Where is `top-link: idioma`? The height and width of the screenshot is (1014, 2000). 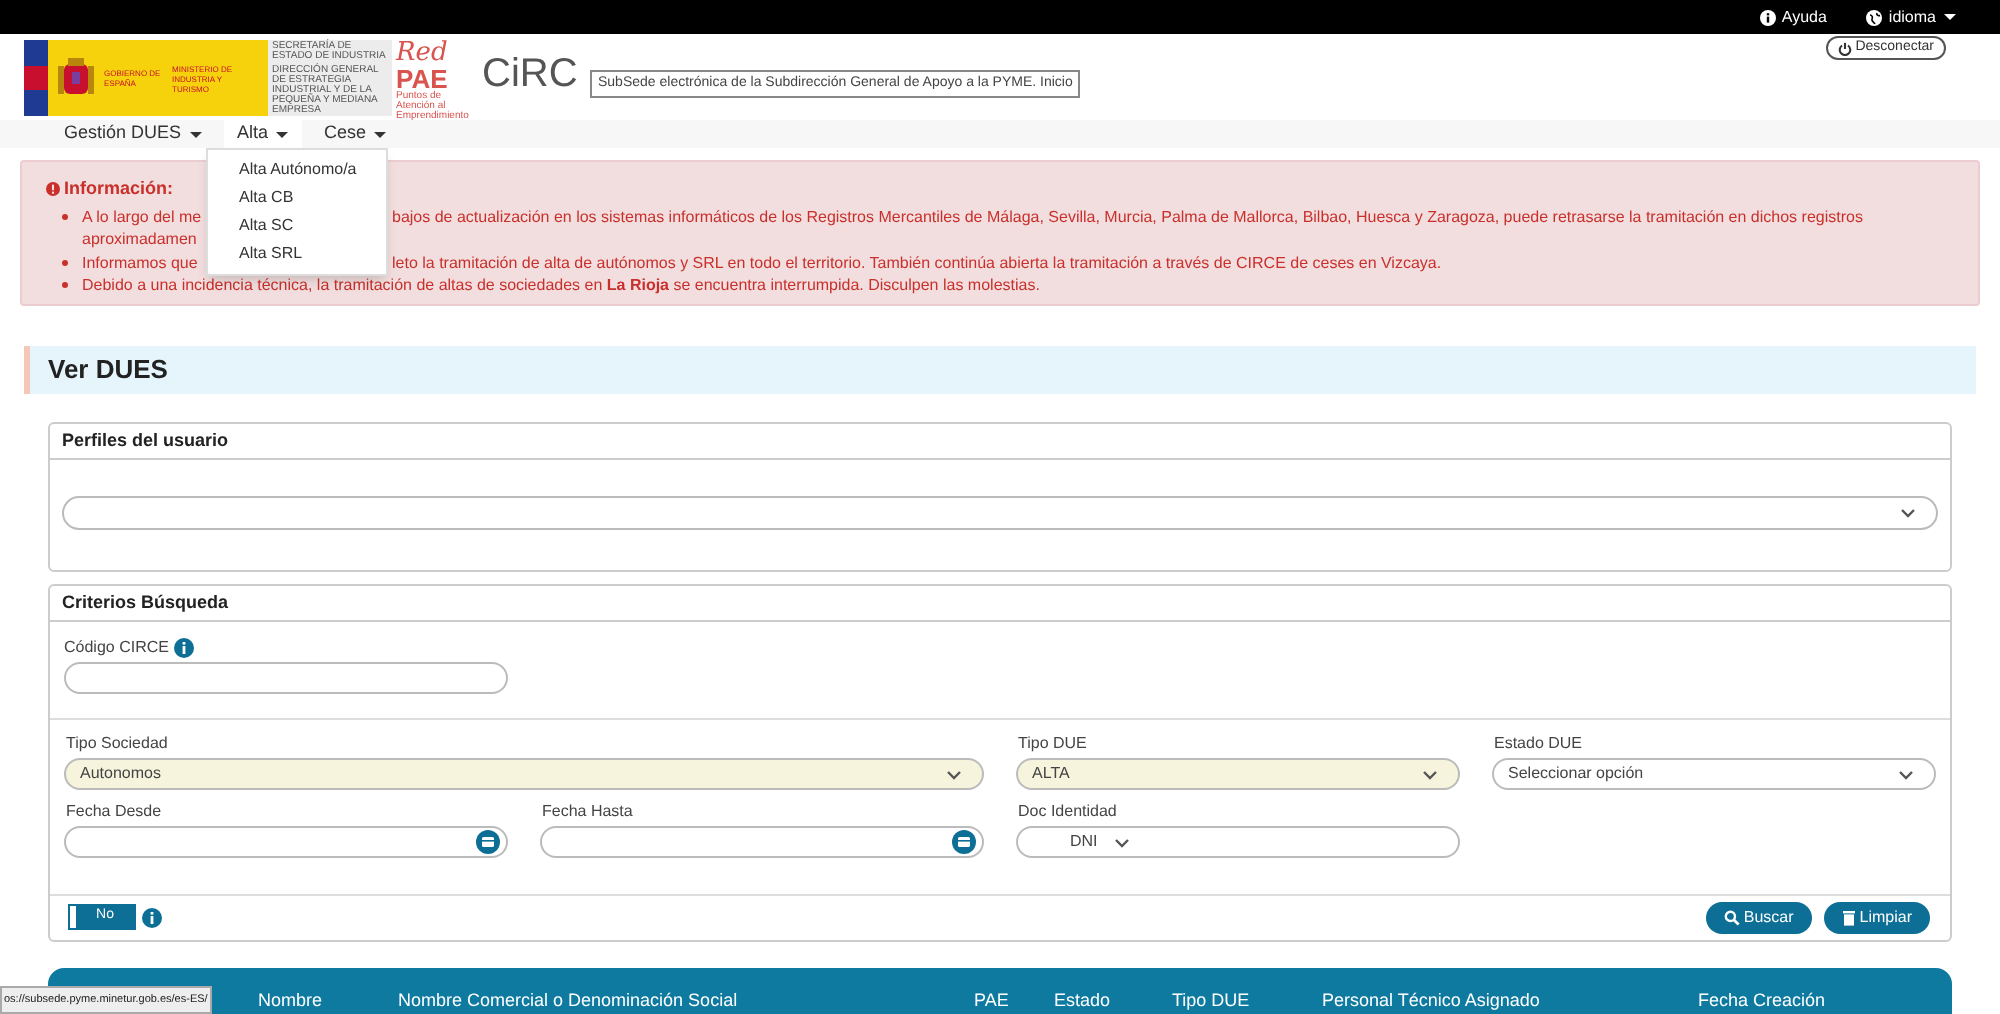
top-link: idioma is located at coordinates (1911, 17).